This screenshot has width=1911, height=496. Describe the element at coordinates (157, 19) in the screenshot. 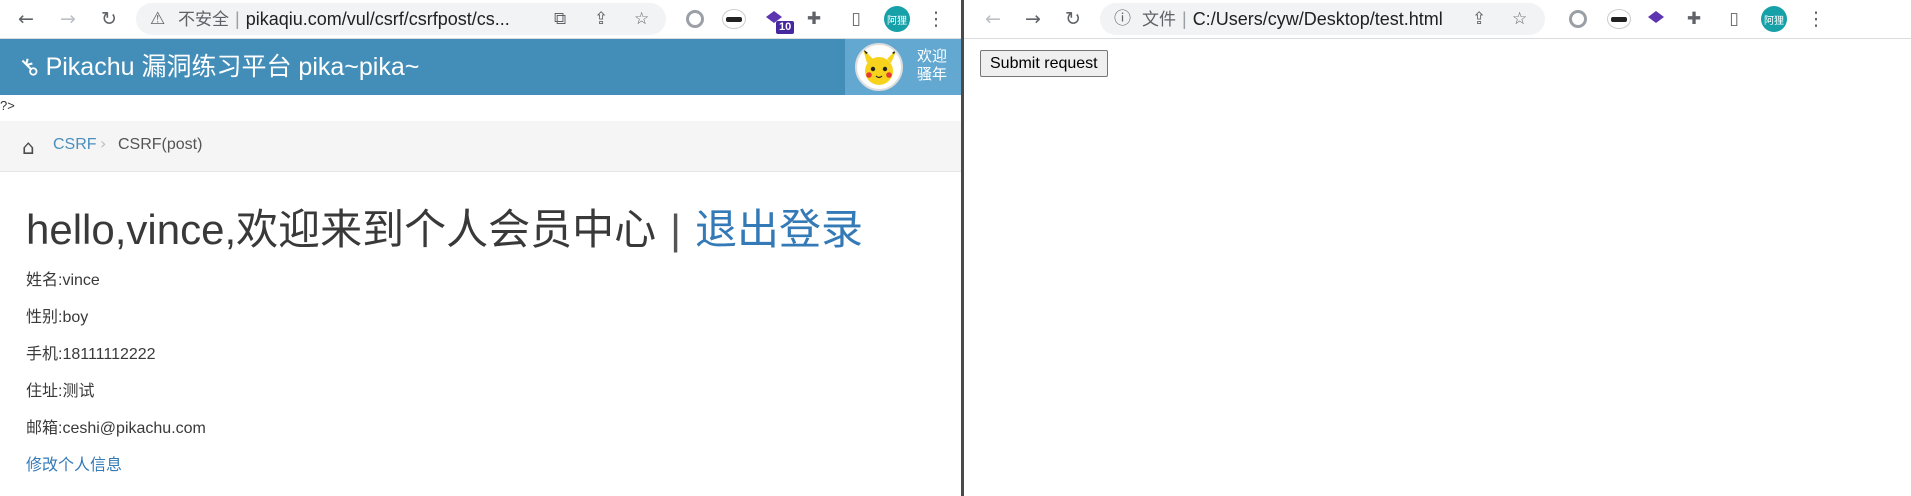

I see `warning-icon: ⚠` at that location.